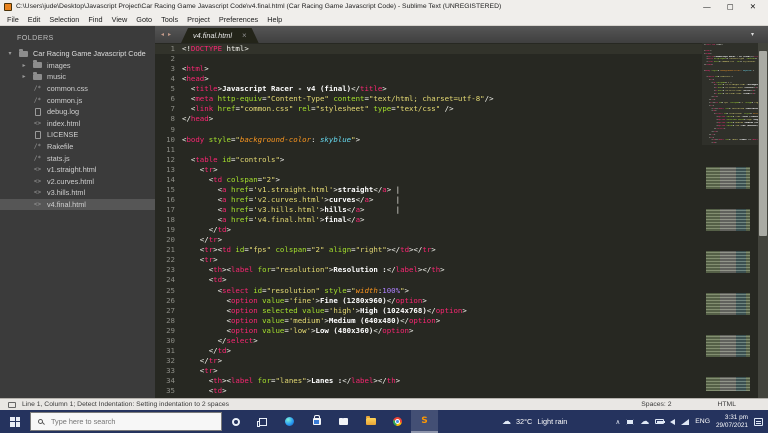 This screenshot has height=433, width=768. What do you see at coordinates (461, 119) in the screenshot?
I see `code-line: 8 </head>` at bounding box center [461, 119].